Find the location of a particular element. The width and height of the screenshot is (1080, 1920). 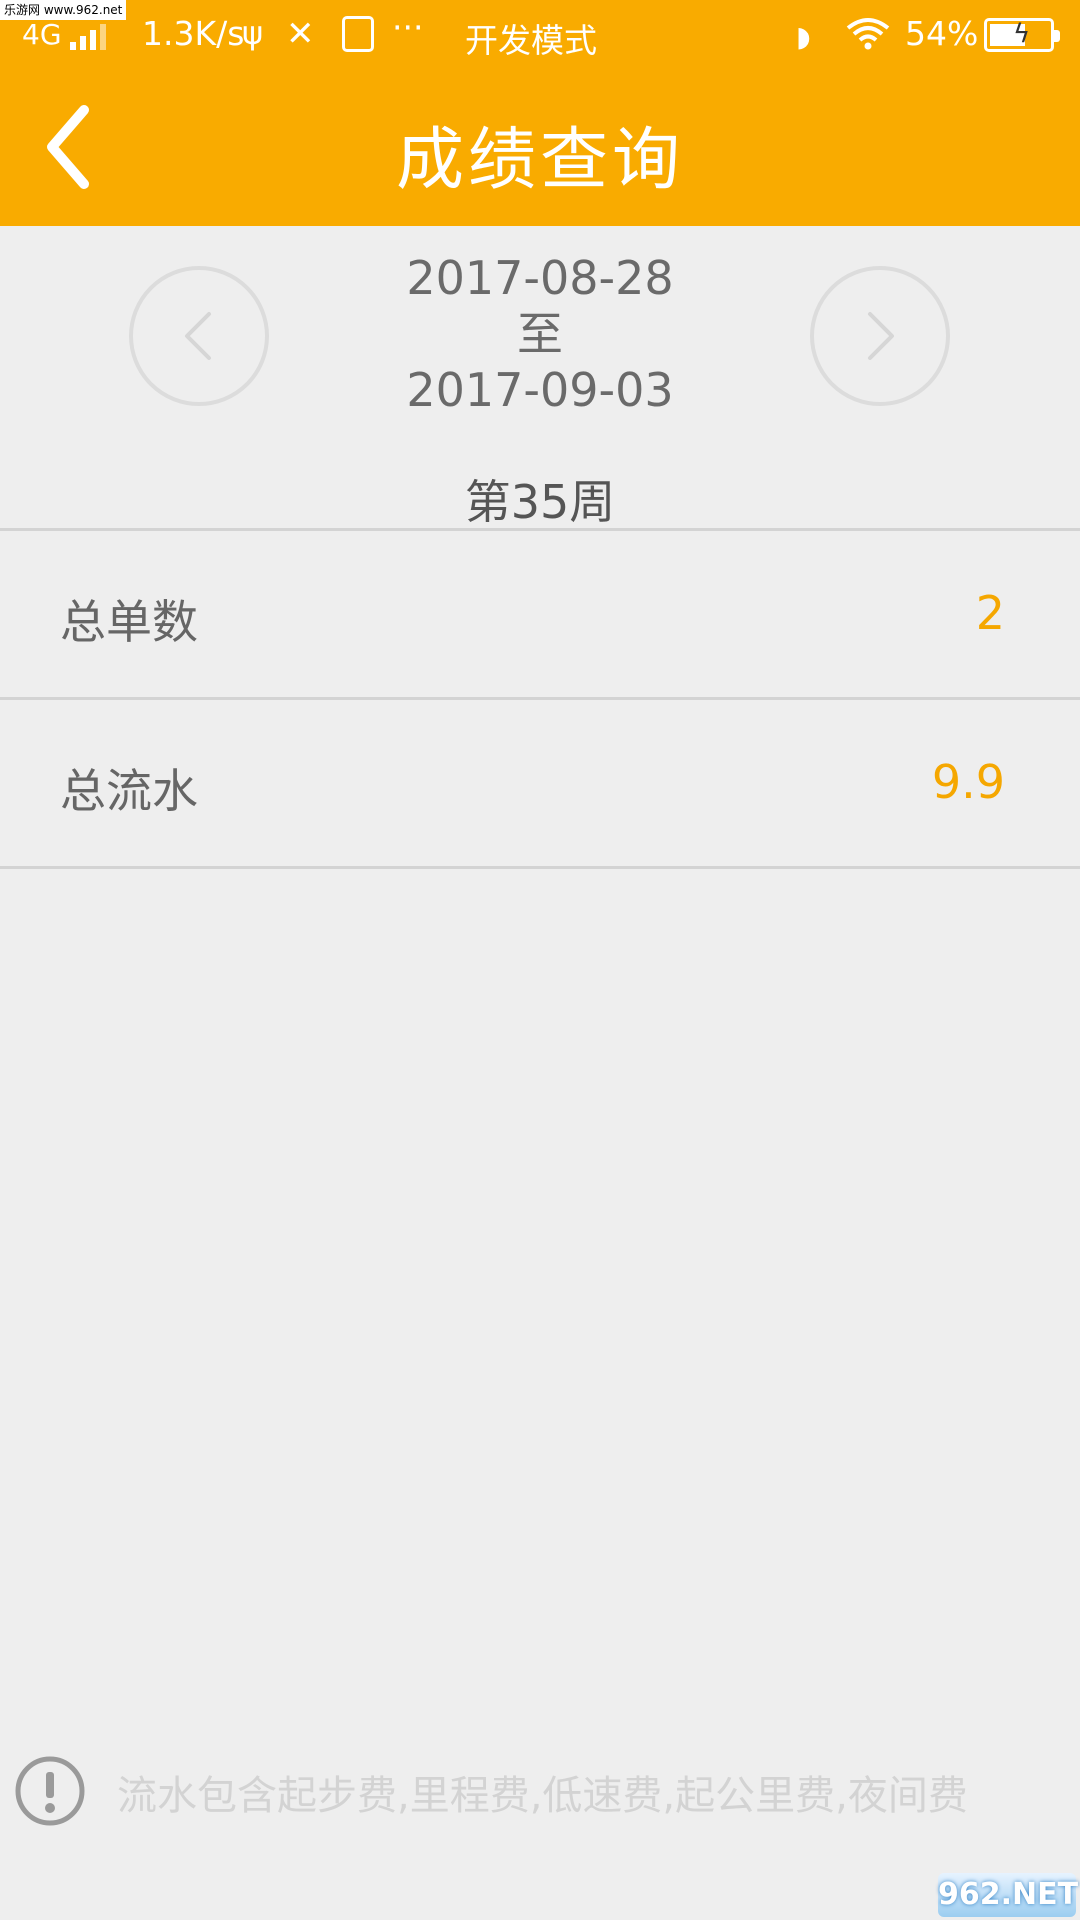

previous-week-button is located at coordinates (199, 336).